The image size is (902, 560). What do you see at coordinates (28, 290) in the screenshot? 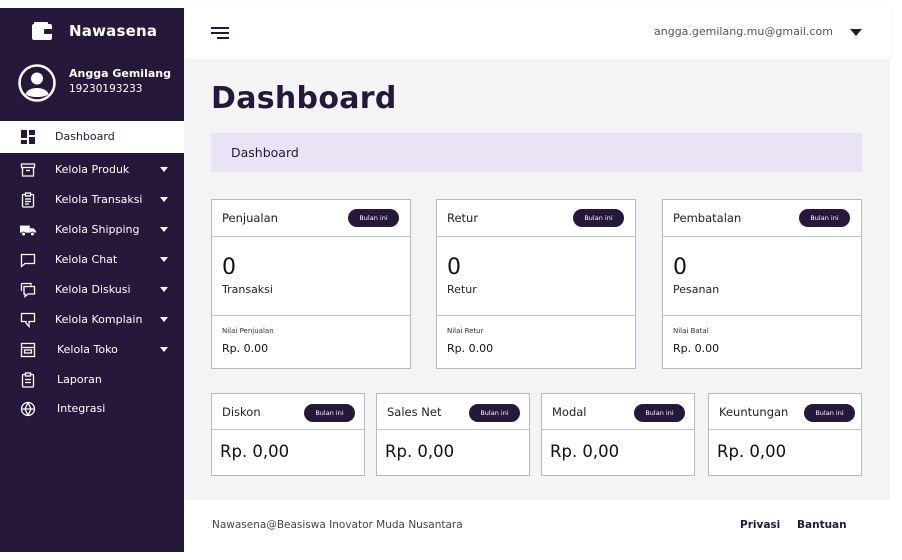
I see `discussion-icon` at bounding box center [28, 290].